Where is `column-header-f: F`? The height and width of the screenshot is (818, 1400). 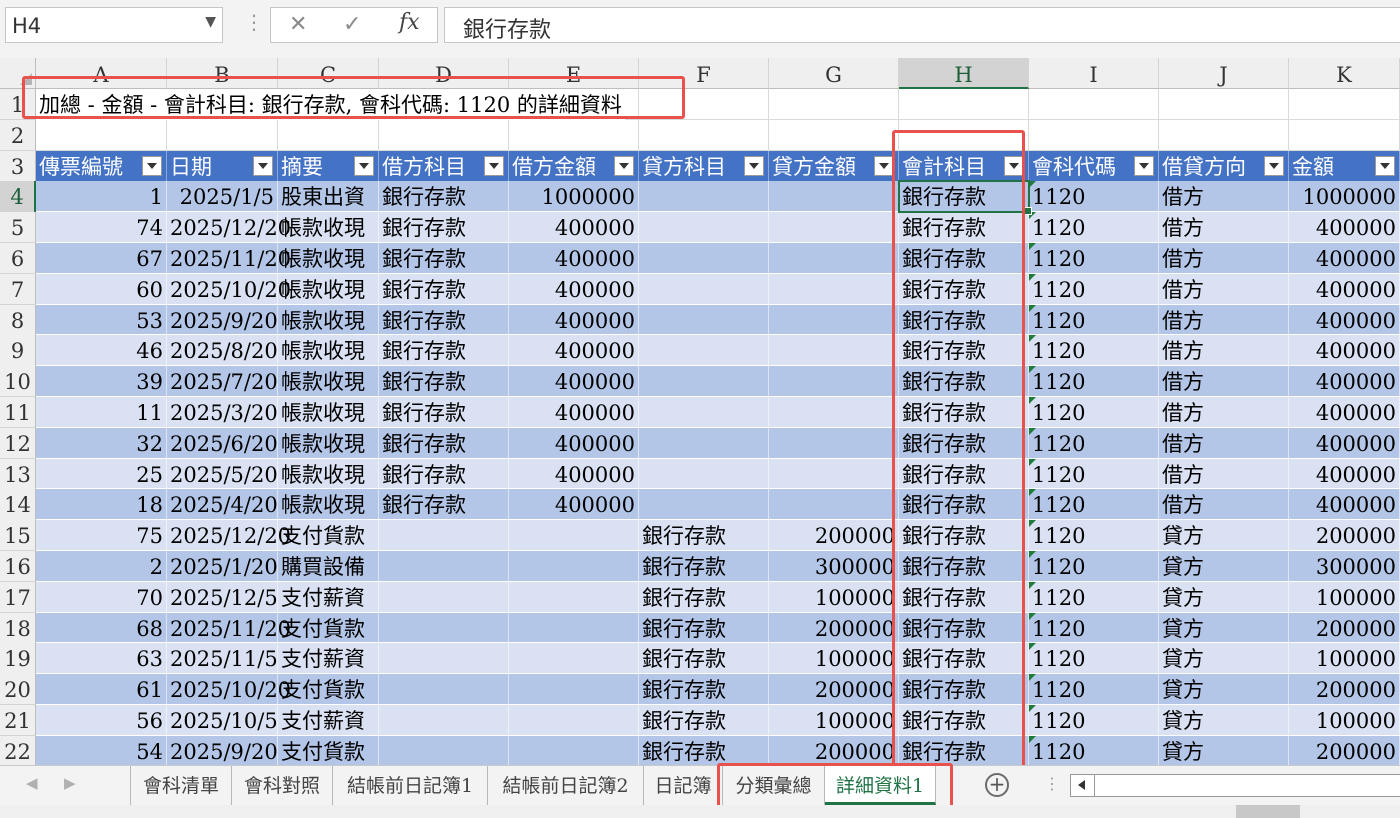 column-header-f: F is located at coordinates (704, 73).